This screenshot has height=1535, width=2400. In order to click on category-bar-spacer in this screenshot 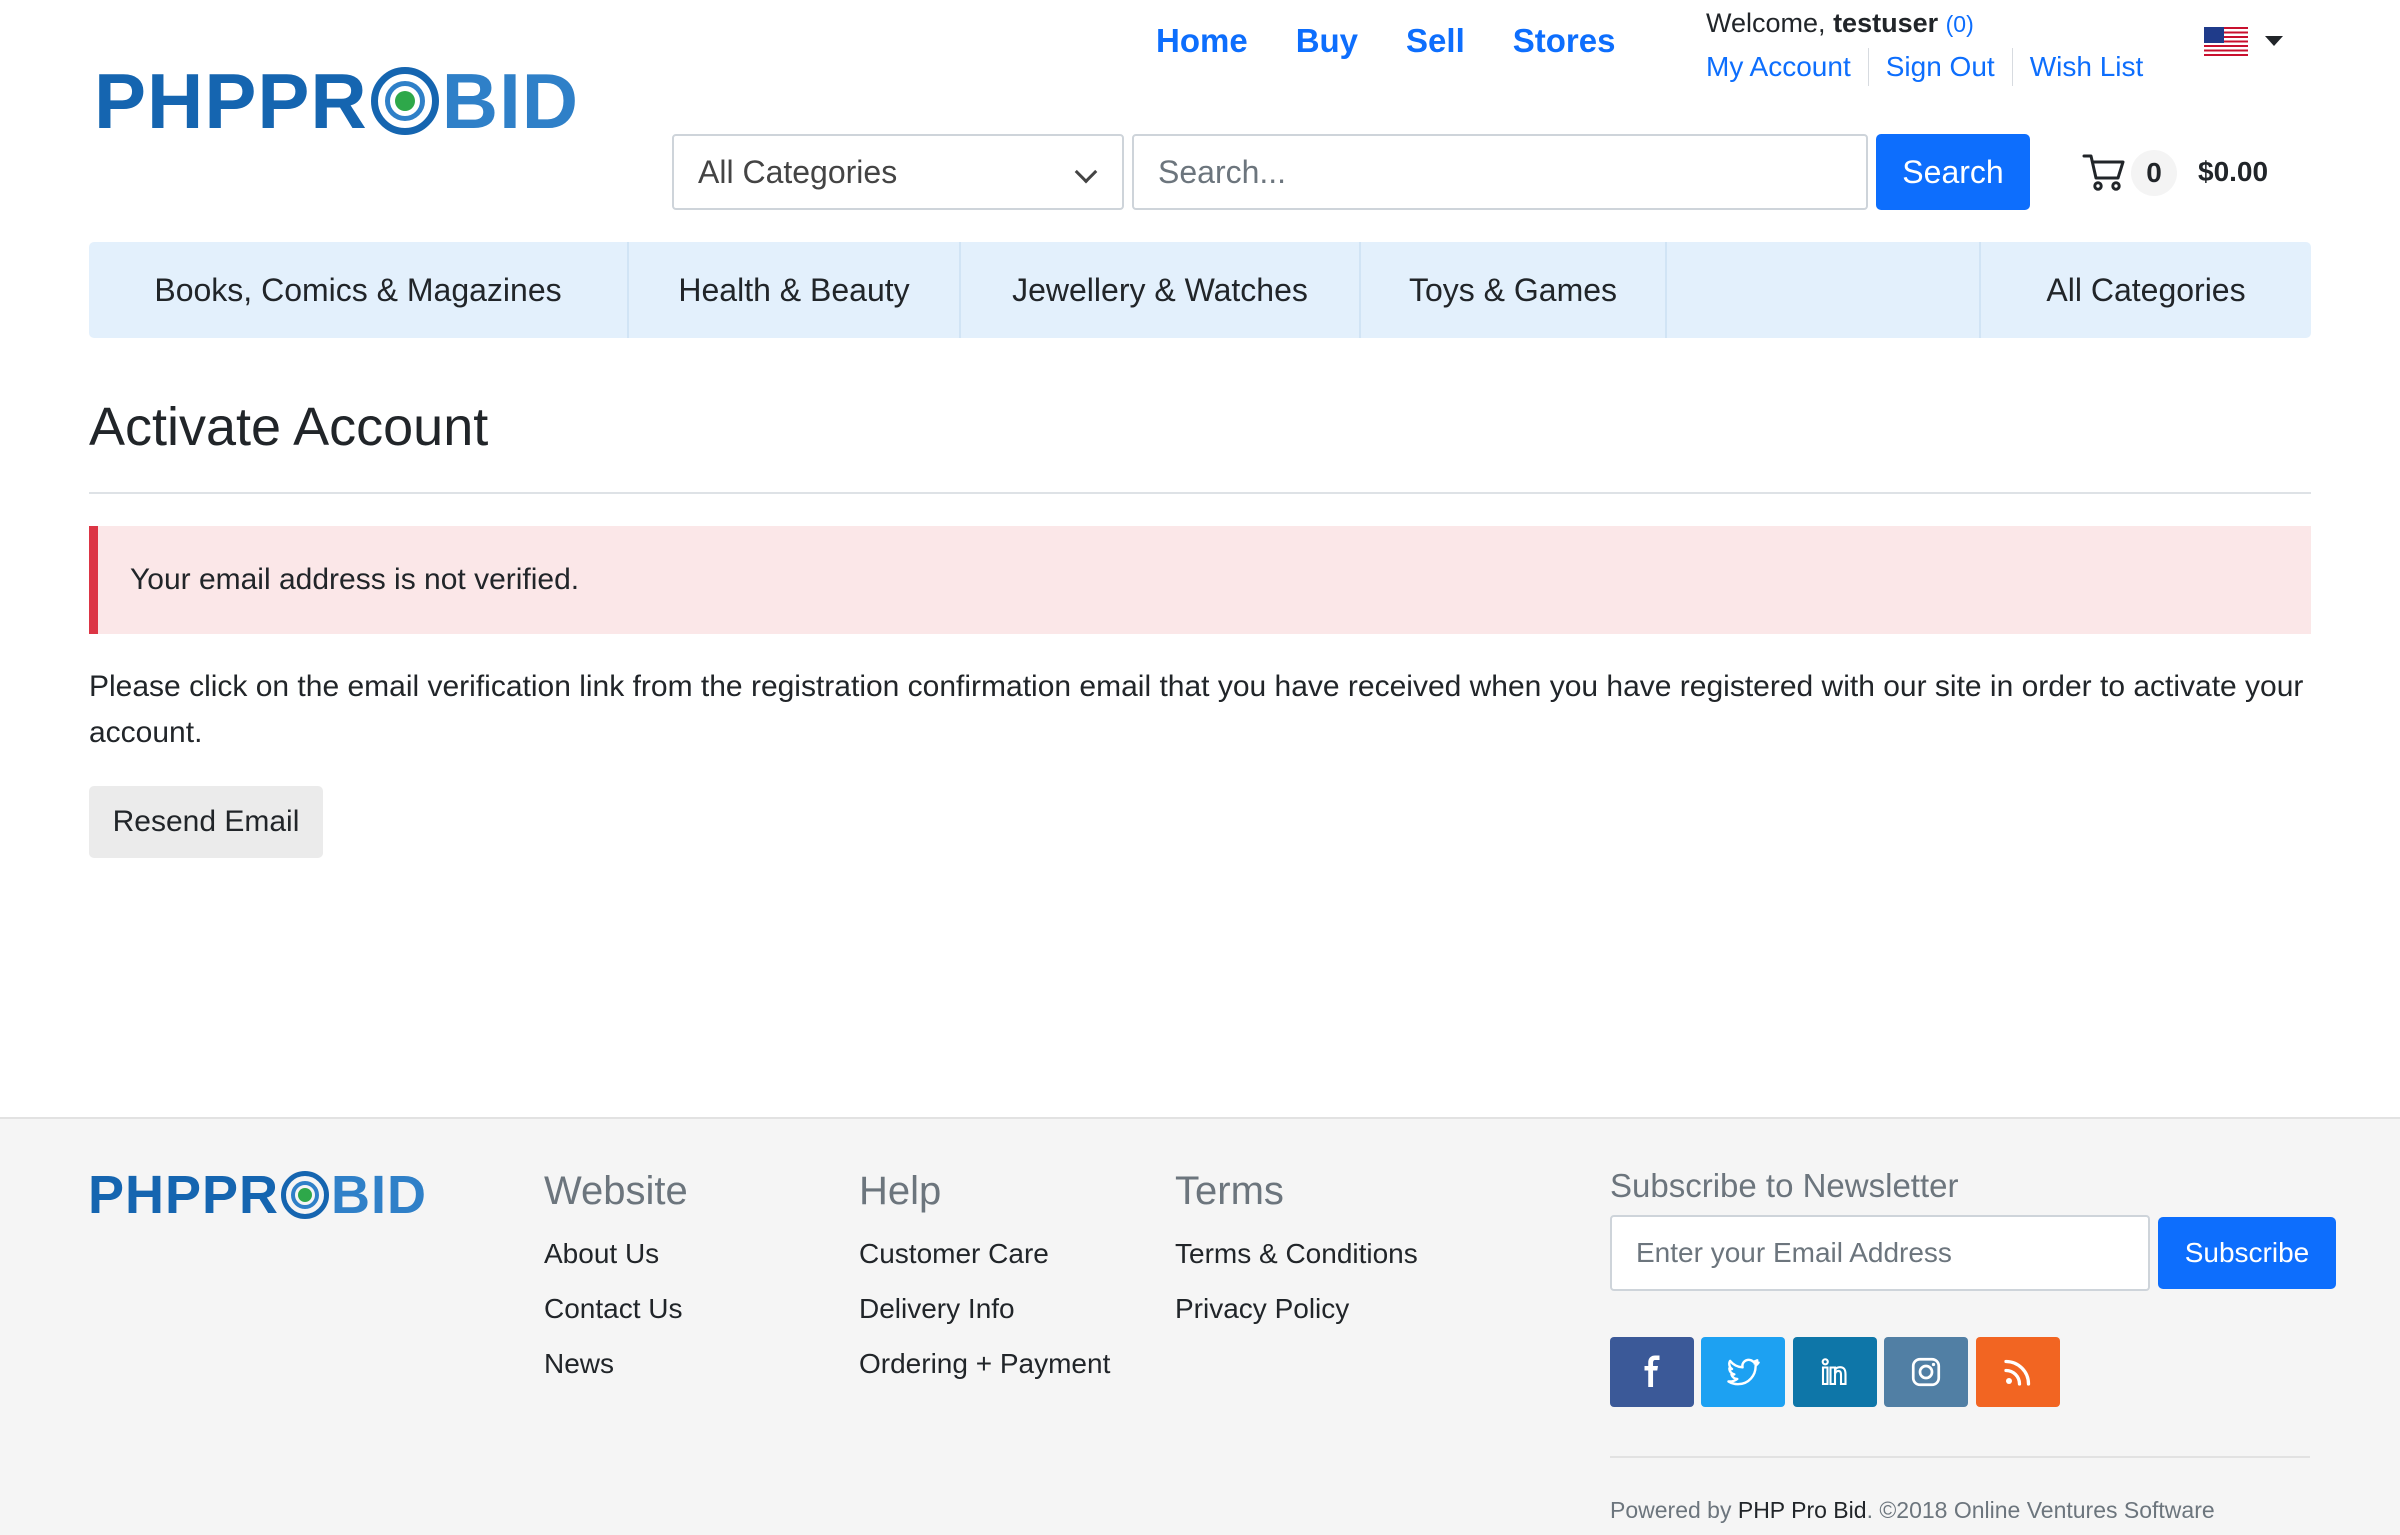, I will do `click(1824, 290)`.